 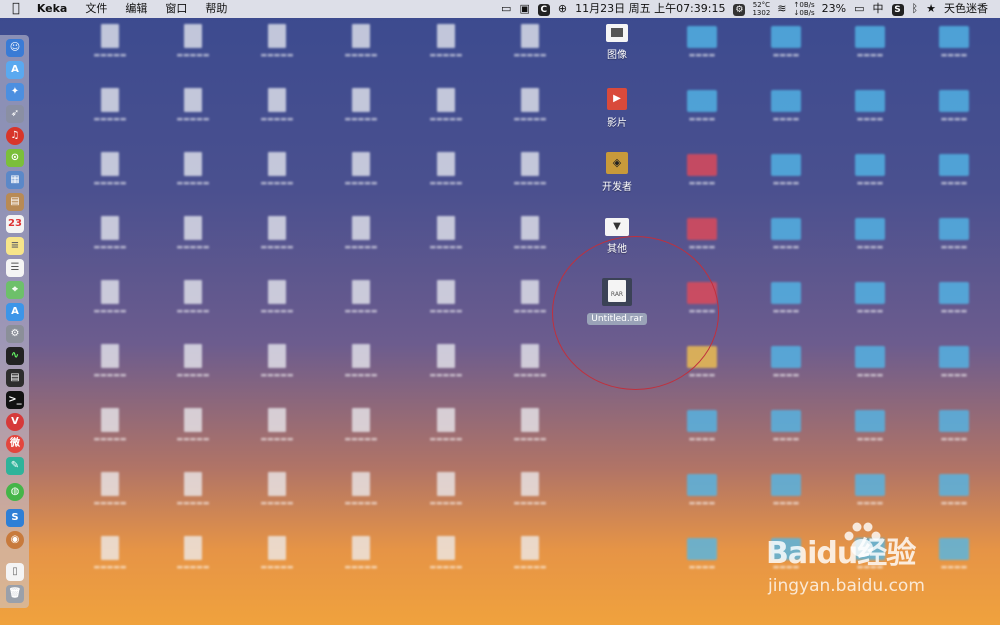 I want to click on battery-icon: ▭, so click(x=859, y=9).